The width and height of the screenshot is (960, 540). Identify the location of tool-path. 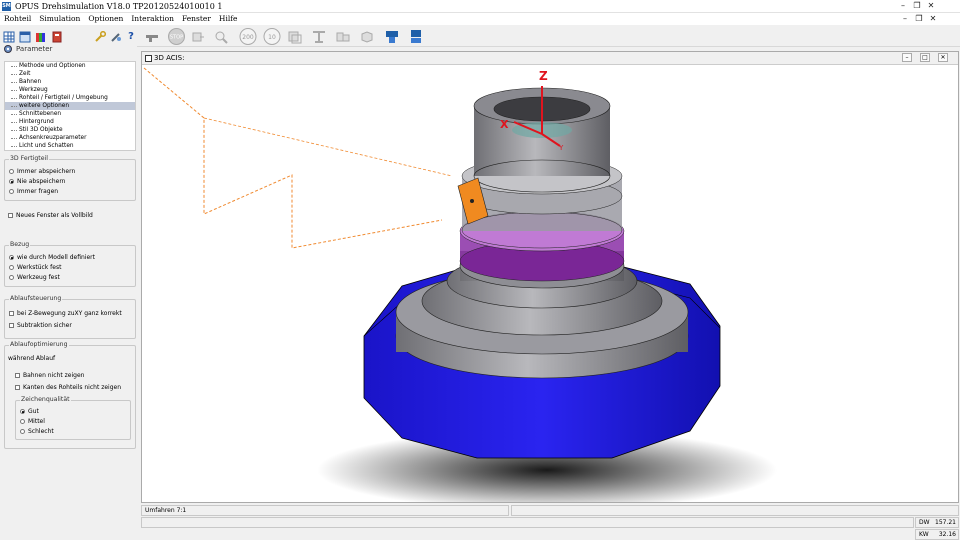
(293, 158).